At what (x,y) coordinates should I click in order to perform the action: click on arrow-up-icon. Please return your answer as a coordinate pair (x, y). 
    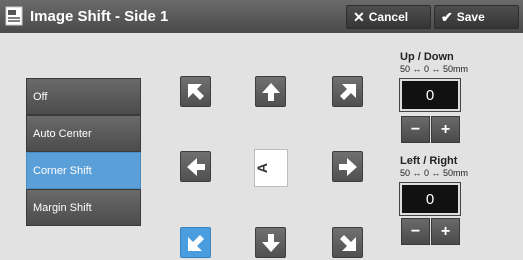
    Looking at the image, I should click on (270, 91).